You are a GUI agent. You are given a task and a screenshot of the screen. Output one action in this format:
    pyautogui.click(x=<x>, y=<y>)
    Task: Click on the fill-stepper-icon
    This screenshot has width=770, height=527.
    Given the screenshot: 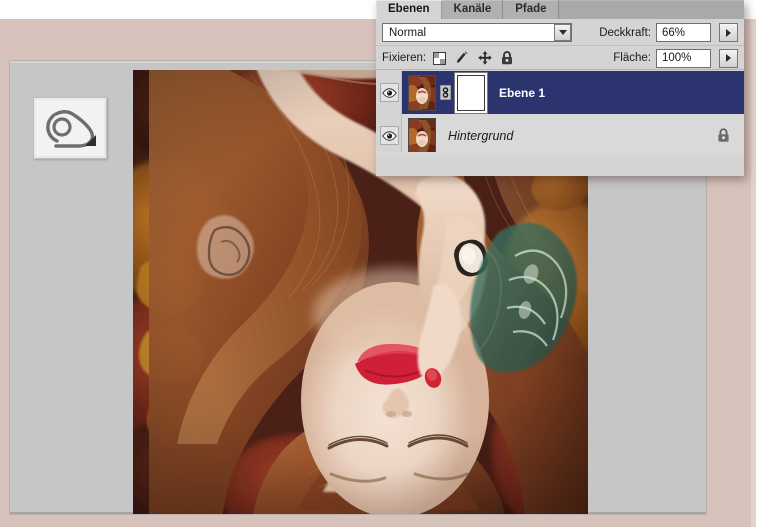 What is the action you would take?
    pyautogui.click(x=728, y=58)
    